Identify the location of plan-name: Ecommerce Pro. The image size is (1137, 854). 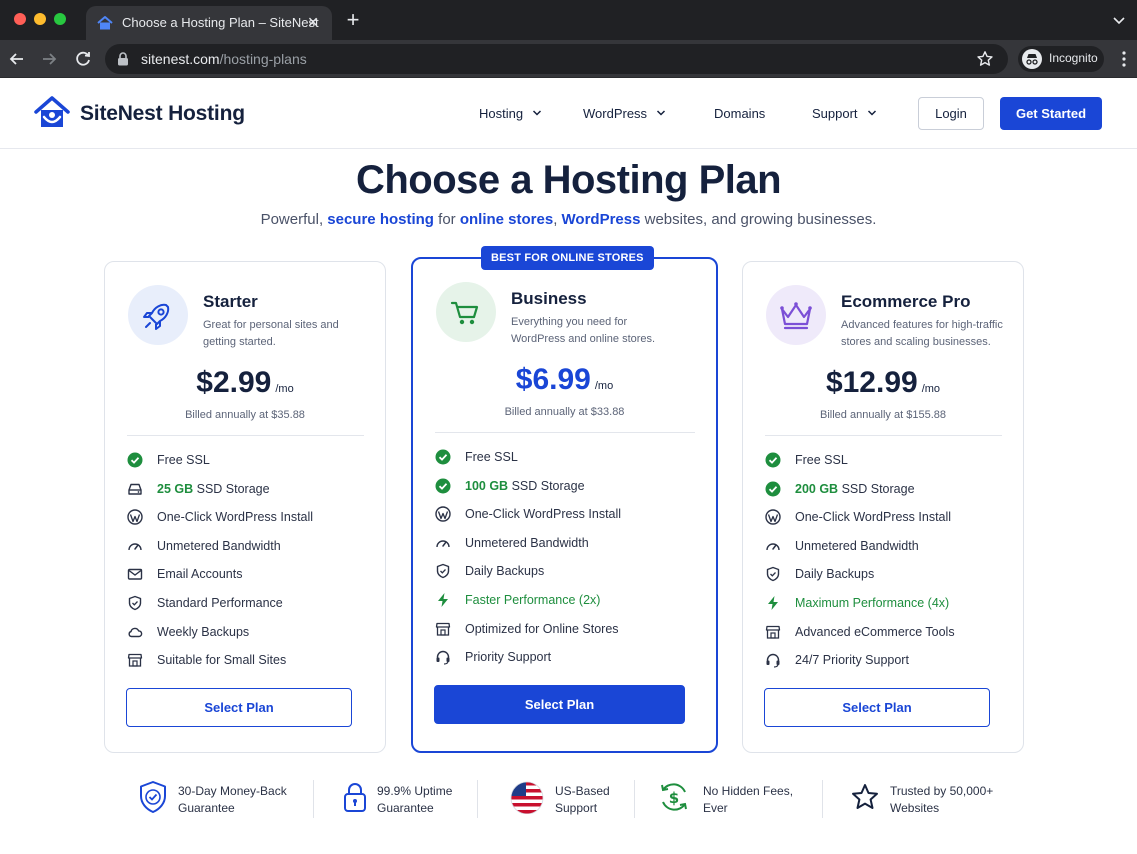
(906, 301).